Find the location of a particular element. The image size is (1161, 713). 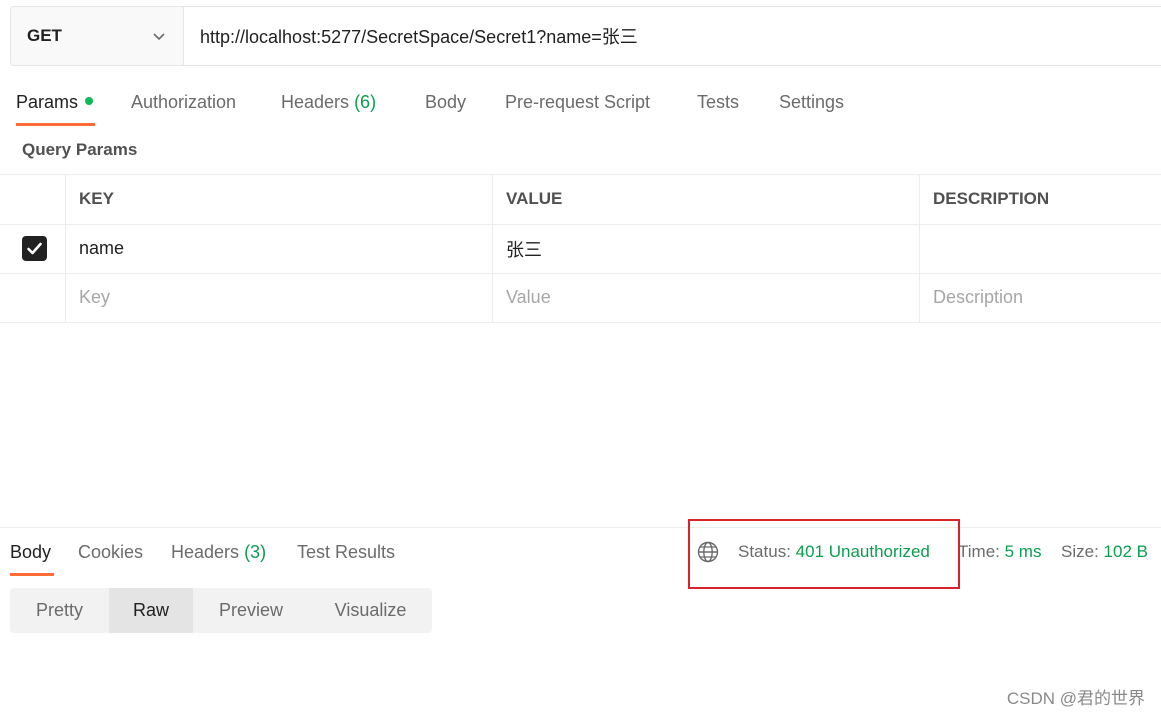

view-mode-pretty: Pretty is located at coordinates (59, 610).